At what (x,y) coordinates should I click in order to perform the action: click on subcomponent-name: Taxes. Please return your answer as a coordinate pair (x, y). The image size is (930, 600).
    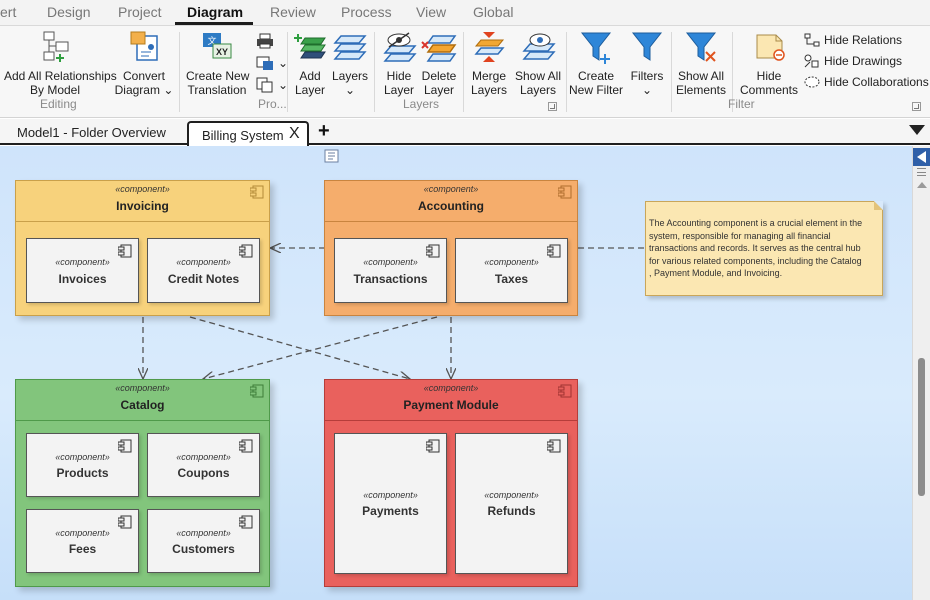
    Looking at the image, I should click on (511, 279).